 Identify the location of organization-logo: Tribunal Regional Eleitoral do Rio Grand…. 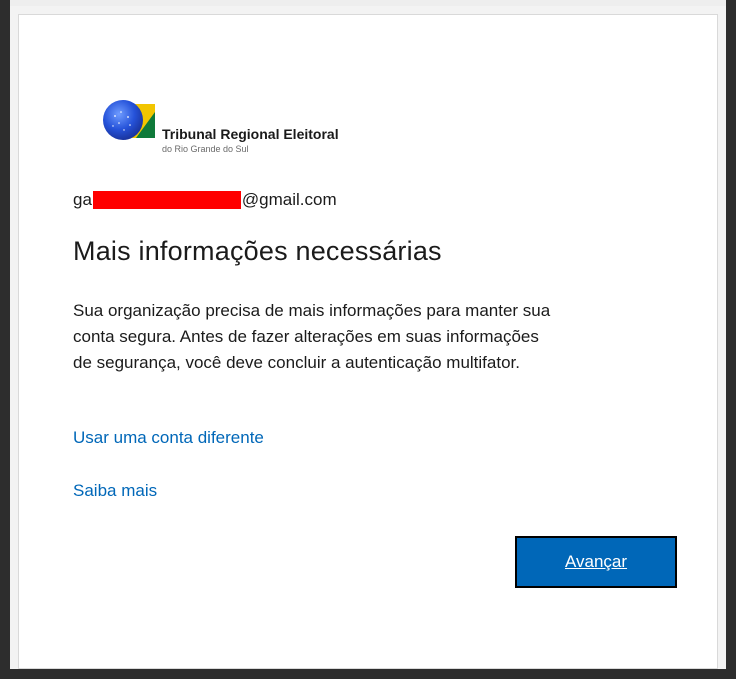
(253, 122).